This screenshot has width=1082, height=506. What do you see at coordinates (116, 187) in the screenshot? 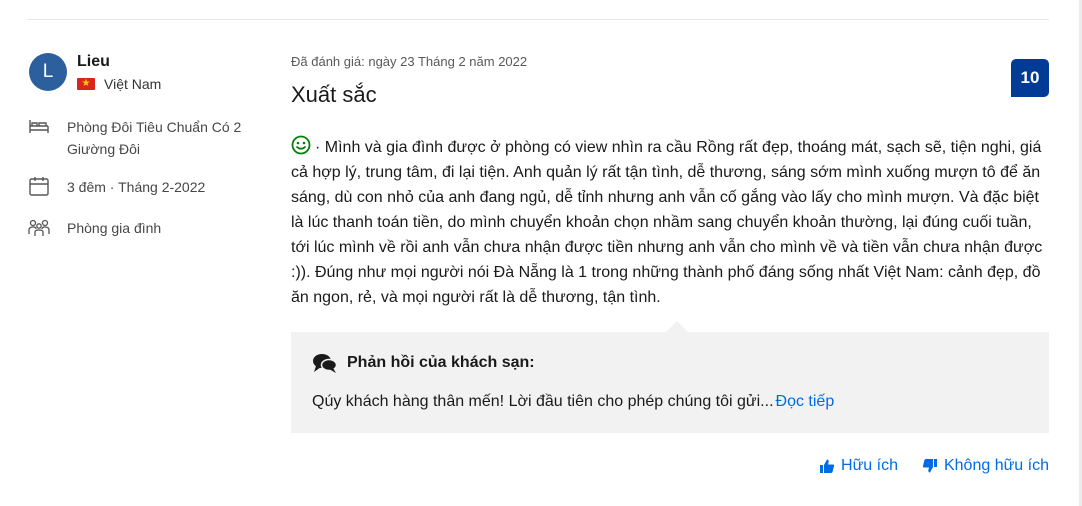
I see `stay-duration: 3 đêm · Tháng 2-2022` at bounding box center [116, 187].